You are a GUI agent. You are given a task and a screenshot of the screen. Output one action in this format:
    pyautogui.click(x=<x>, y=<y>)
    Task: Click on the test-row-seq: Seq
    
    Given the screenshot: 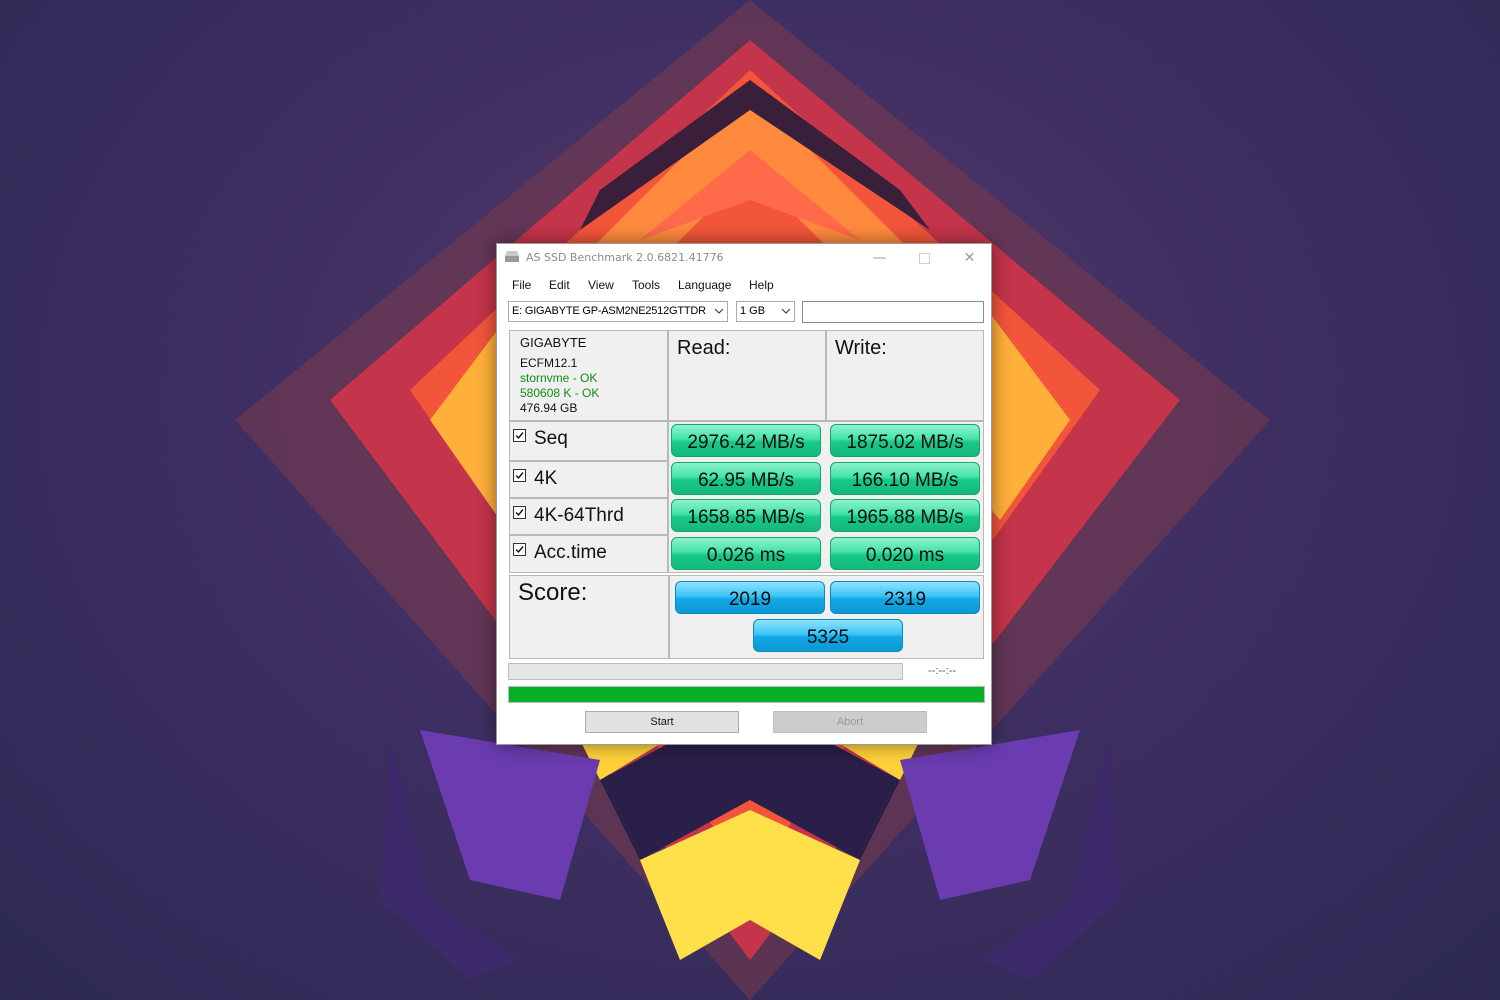 What is the action you would take?
    pyautogui.click(x=588, y=441)
    